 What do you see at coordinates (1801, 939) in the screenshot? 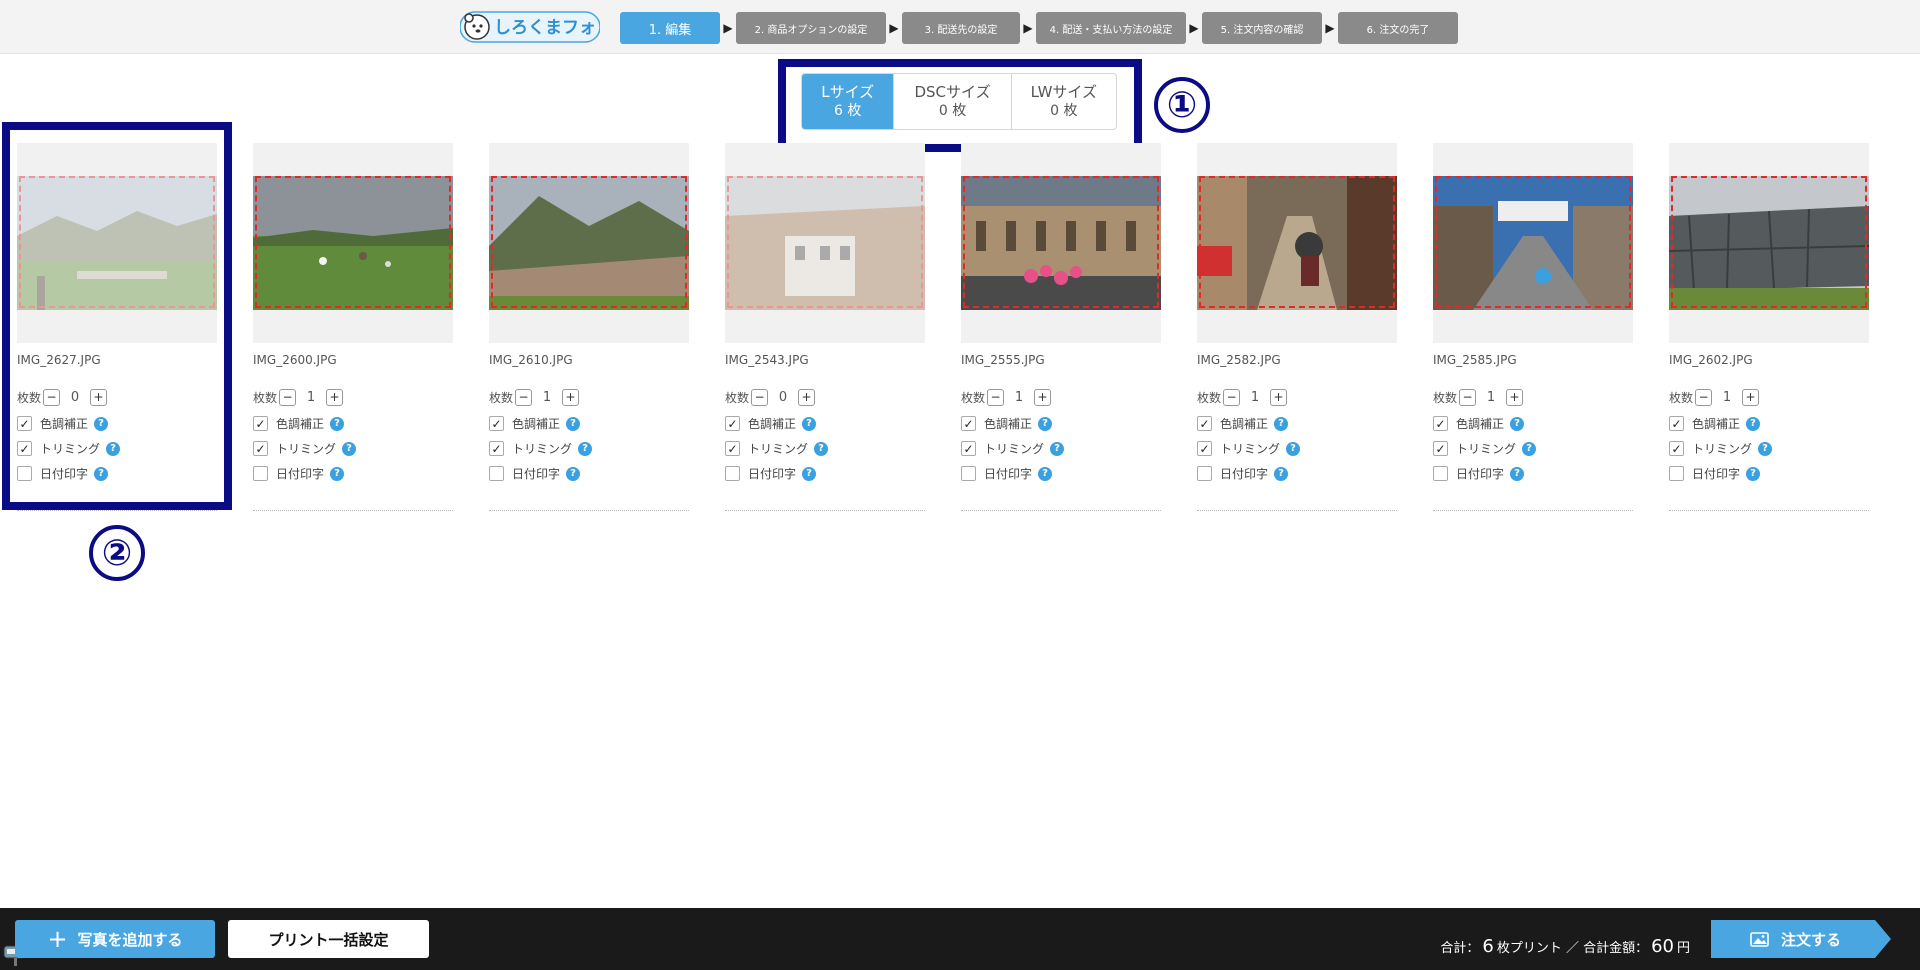
I see `order-button: 注文する` at bounding box center [1801, 939].